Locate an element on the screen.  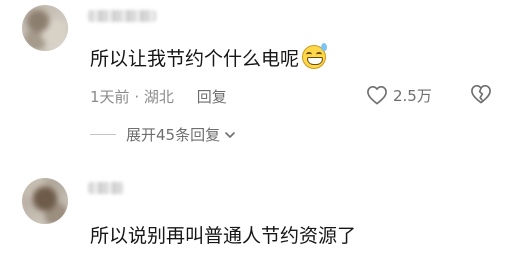
comment-body: 所以说别再叫普通人节约资源了 is located at coordinates (223, 236).